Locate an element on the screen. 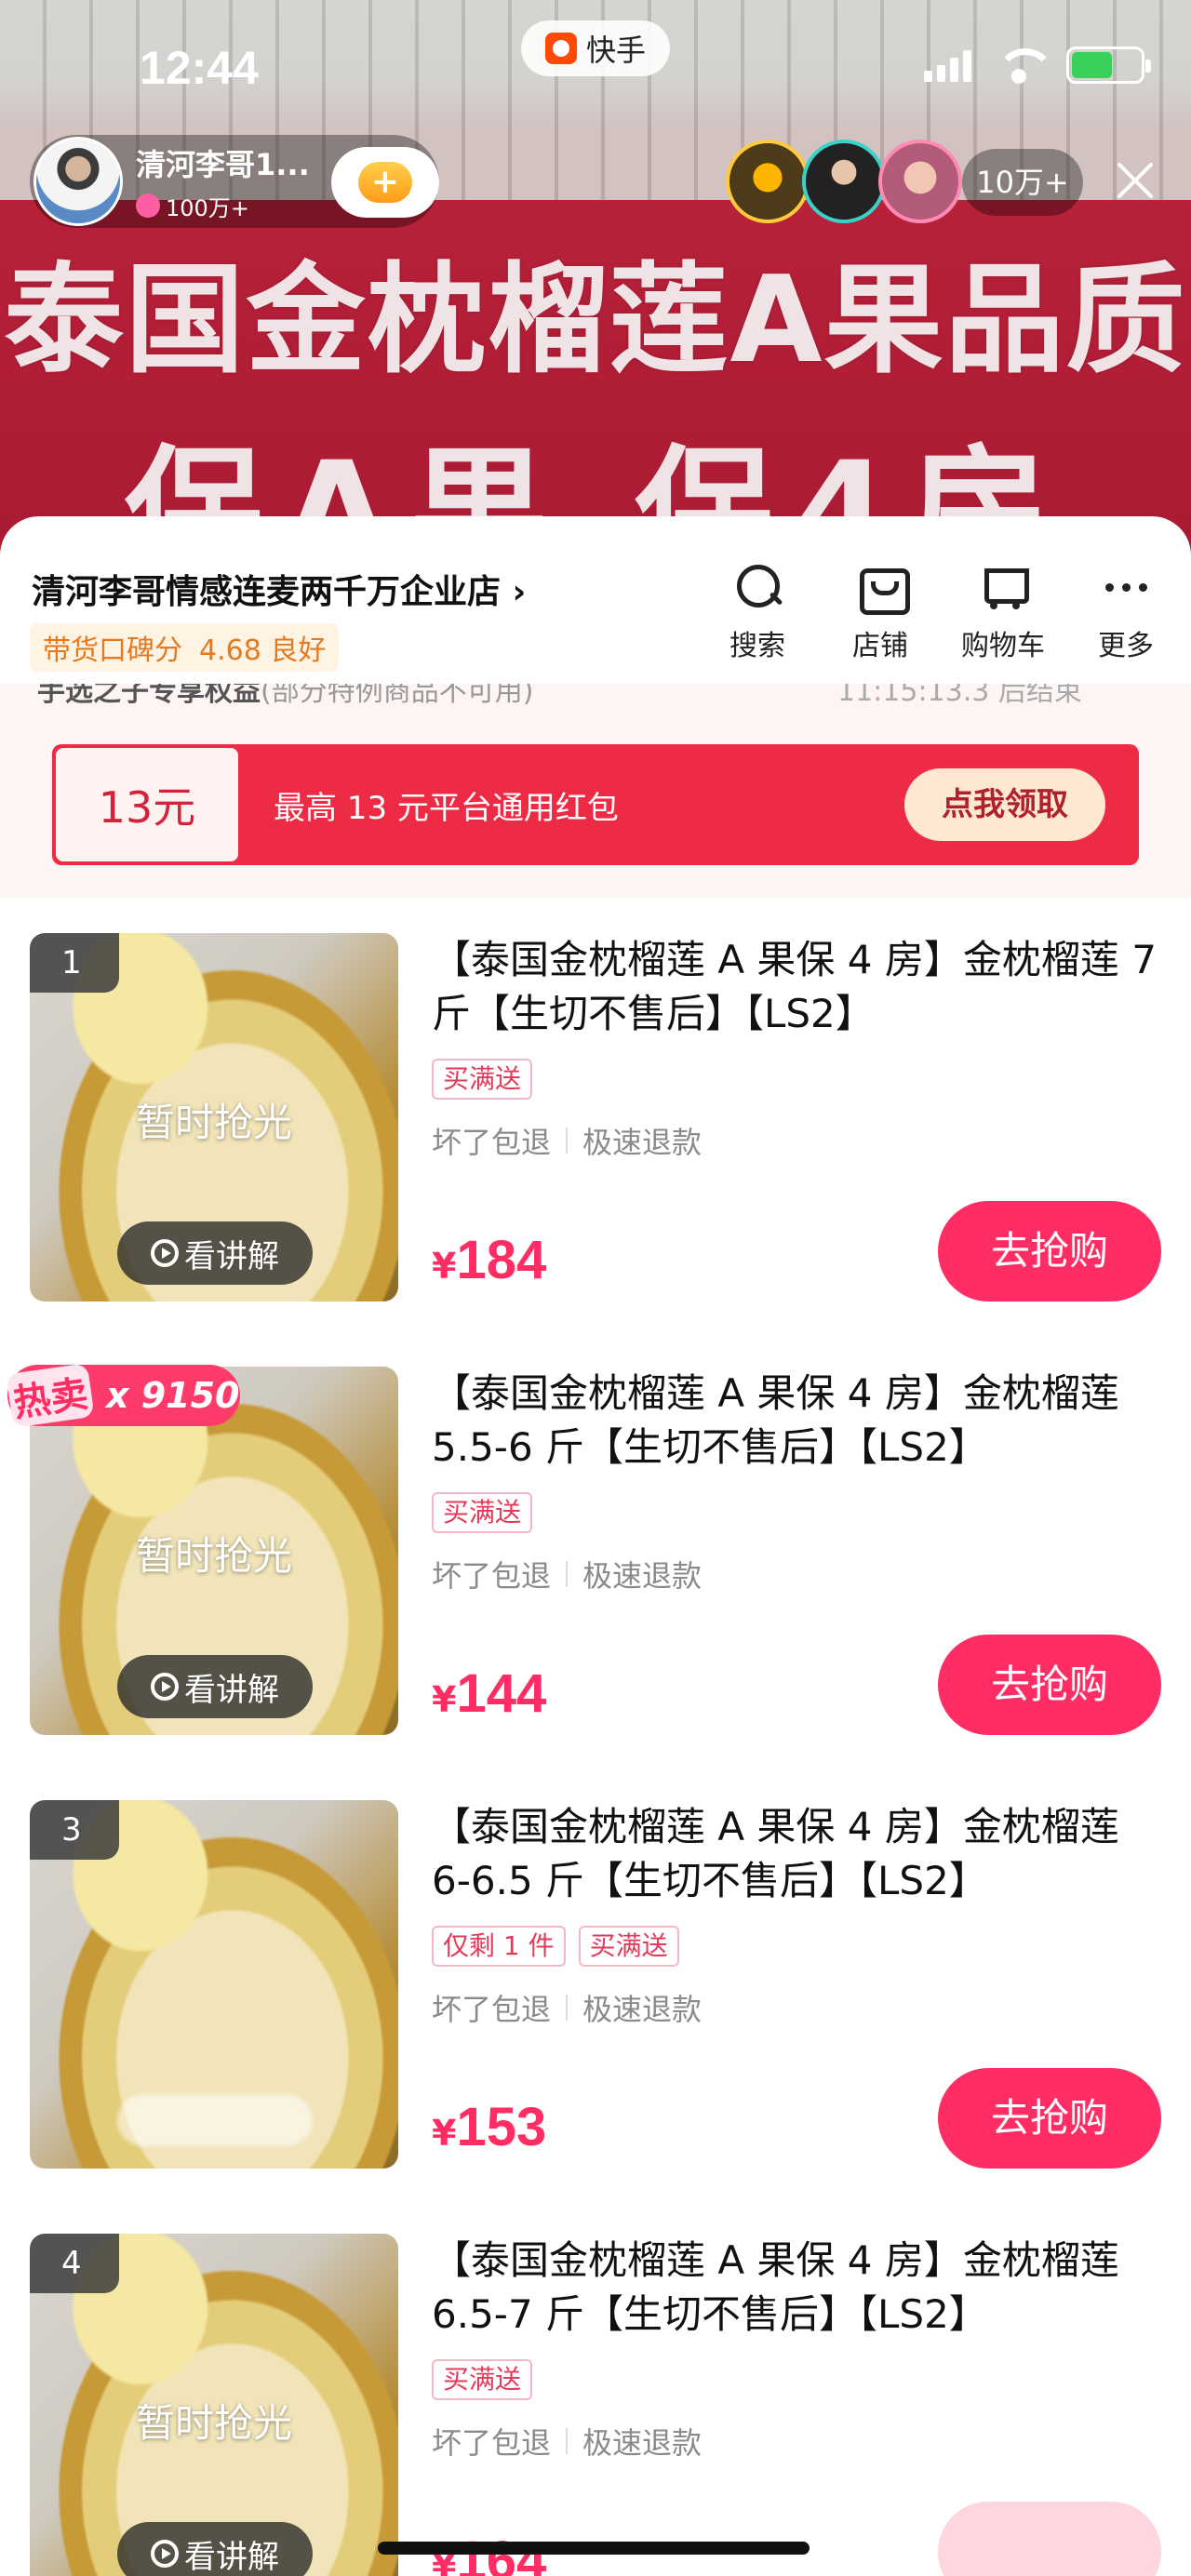 The width and height of the screenshot is (1191, 2576). claim-coupon-button: 点我领取 is located at coordinates (1004, 804).